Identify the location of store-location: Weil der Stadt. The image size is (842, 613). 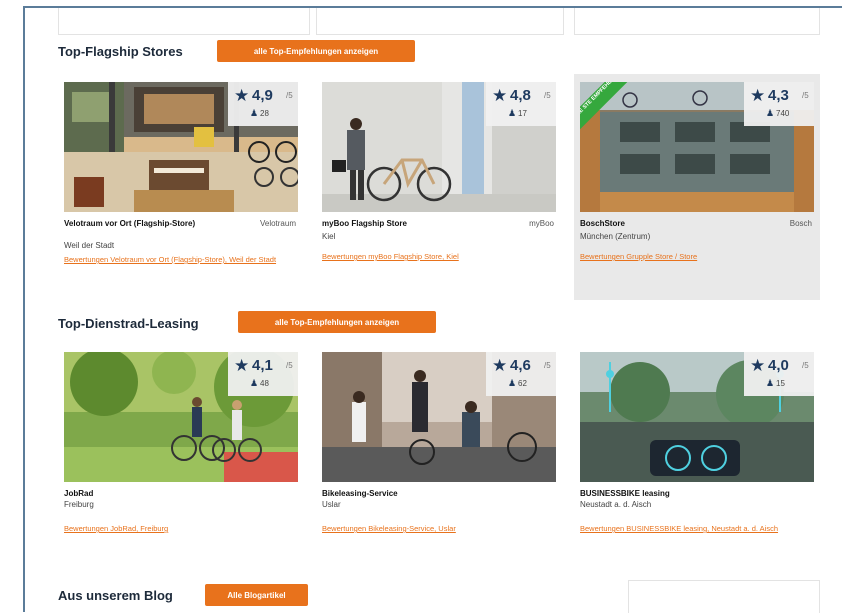
(89, 245).